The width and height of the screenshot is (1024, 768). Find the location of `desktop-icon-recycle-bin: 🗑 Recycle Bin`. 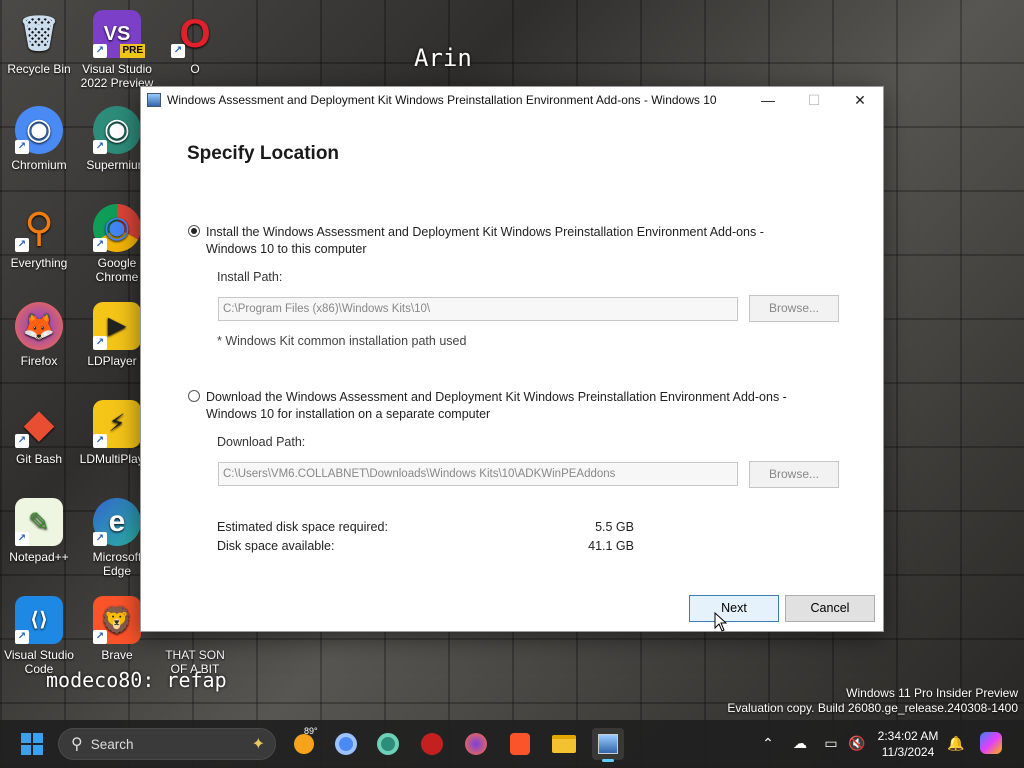

desktop-icon-recycle-bin: 🗑 Recycle Bin is located at coordinates (39, 52).